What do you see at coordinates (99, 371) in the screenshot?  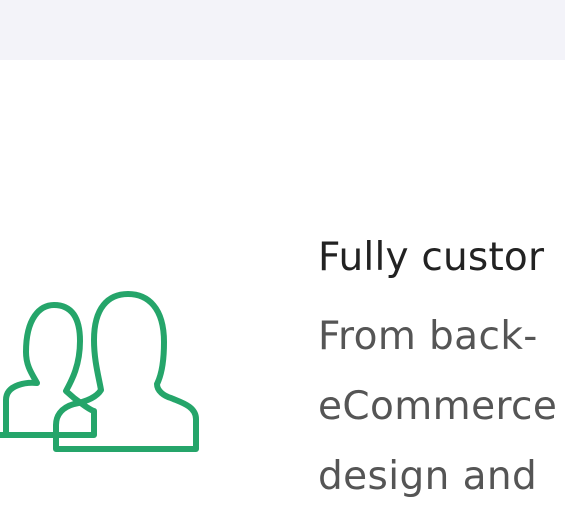 I see `users-icon` at bounding box center [99, 371].